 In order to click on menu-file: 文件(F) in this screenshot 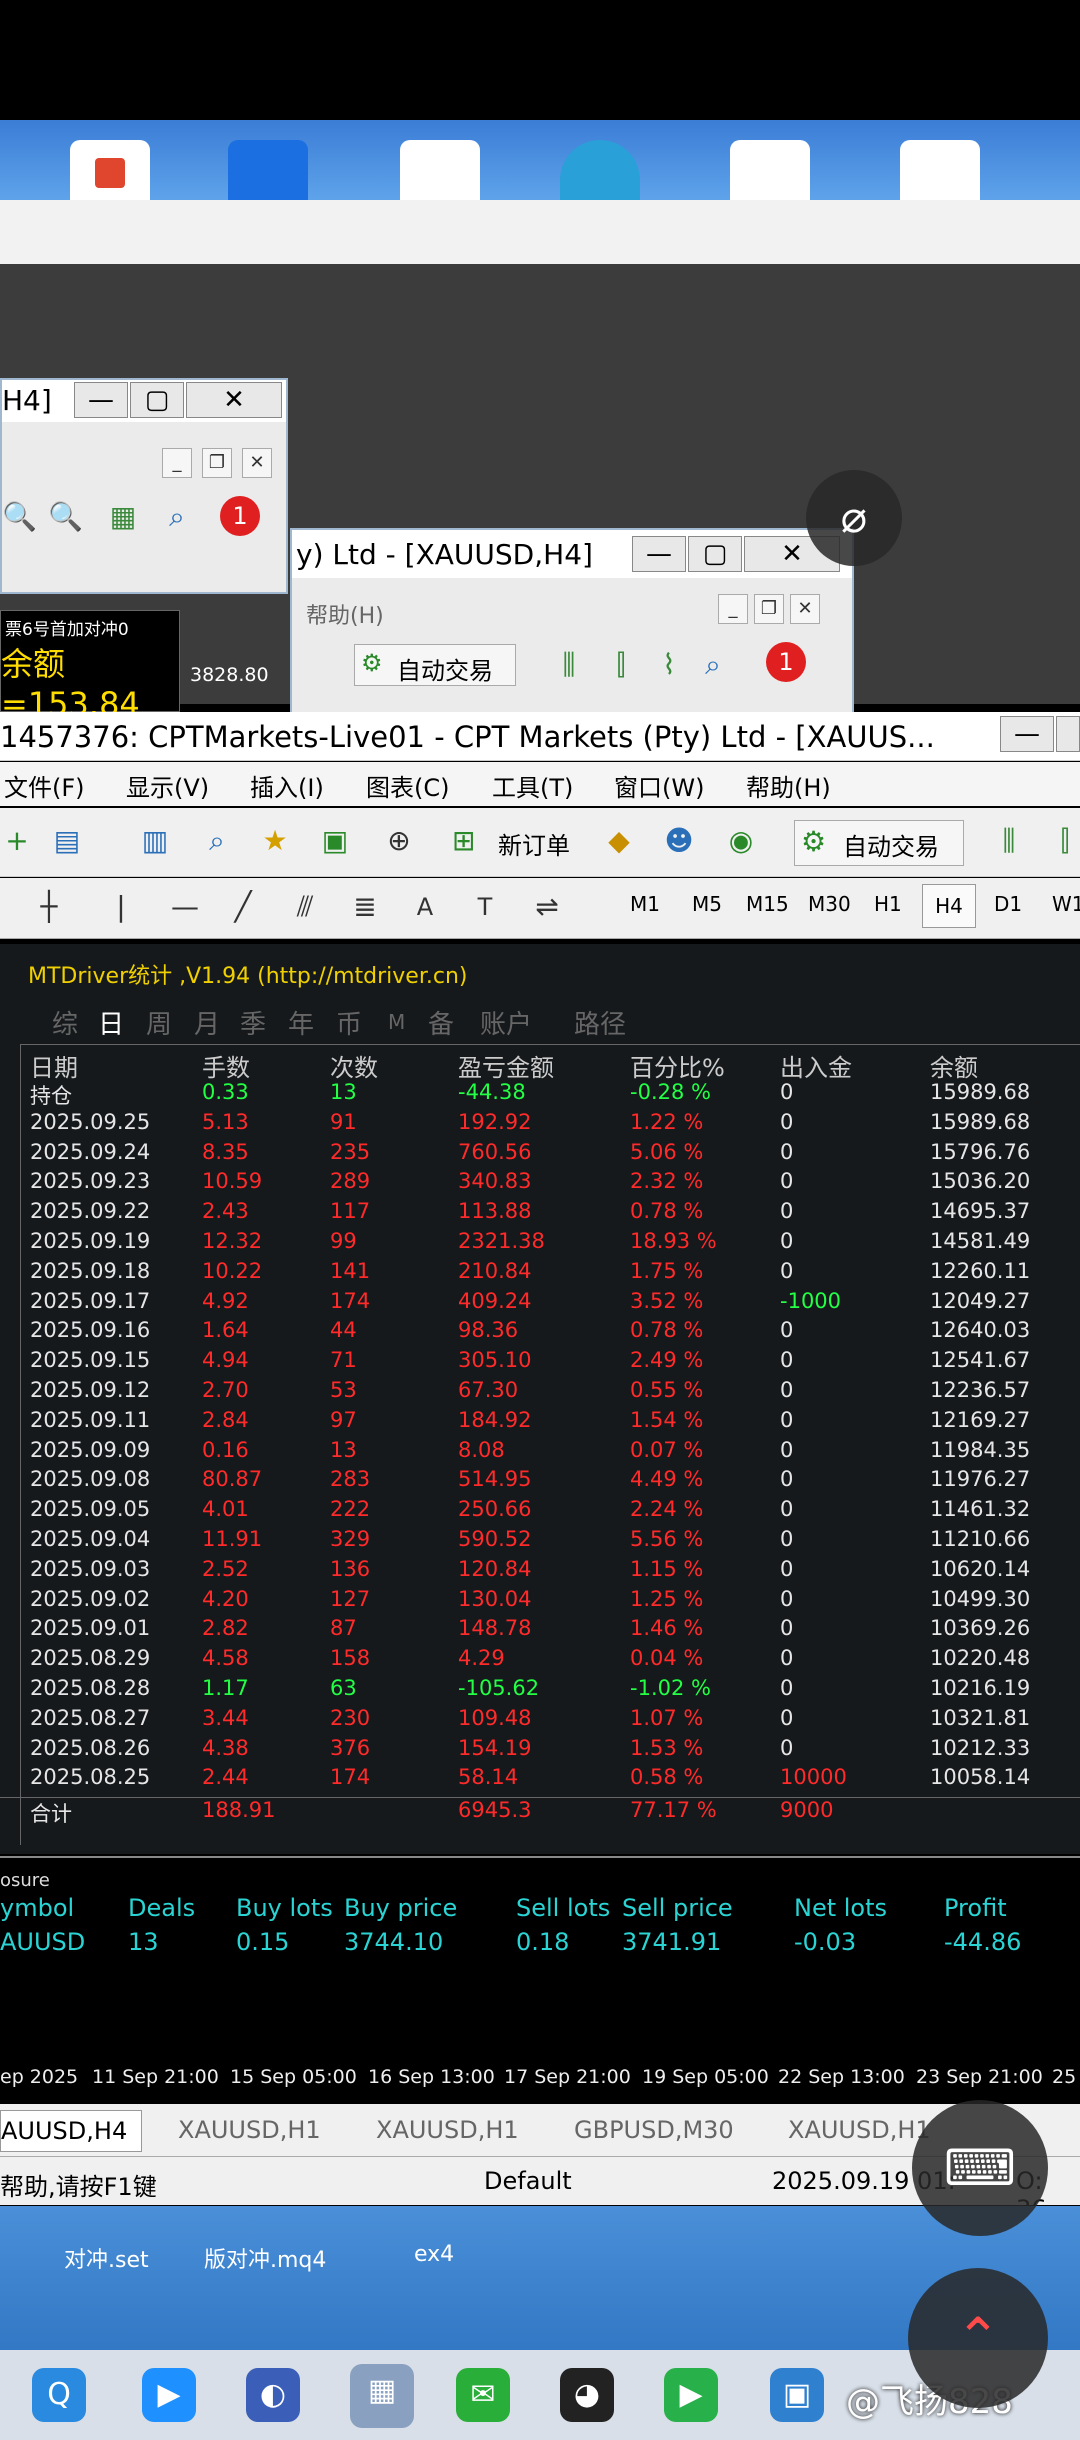, I will do `click(44, 785)`.